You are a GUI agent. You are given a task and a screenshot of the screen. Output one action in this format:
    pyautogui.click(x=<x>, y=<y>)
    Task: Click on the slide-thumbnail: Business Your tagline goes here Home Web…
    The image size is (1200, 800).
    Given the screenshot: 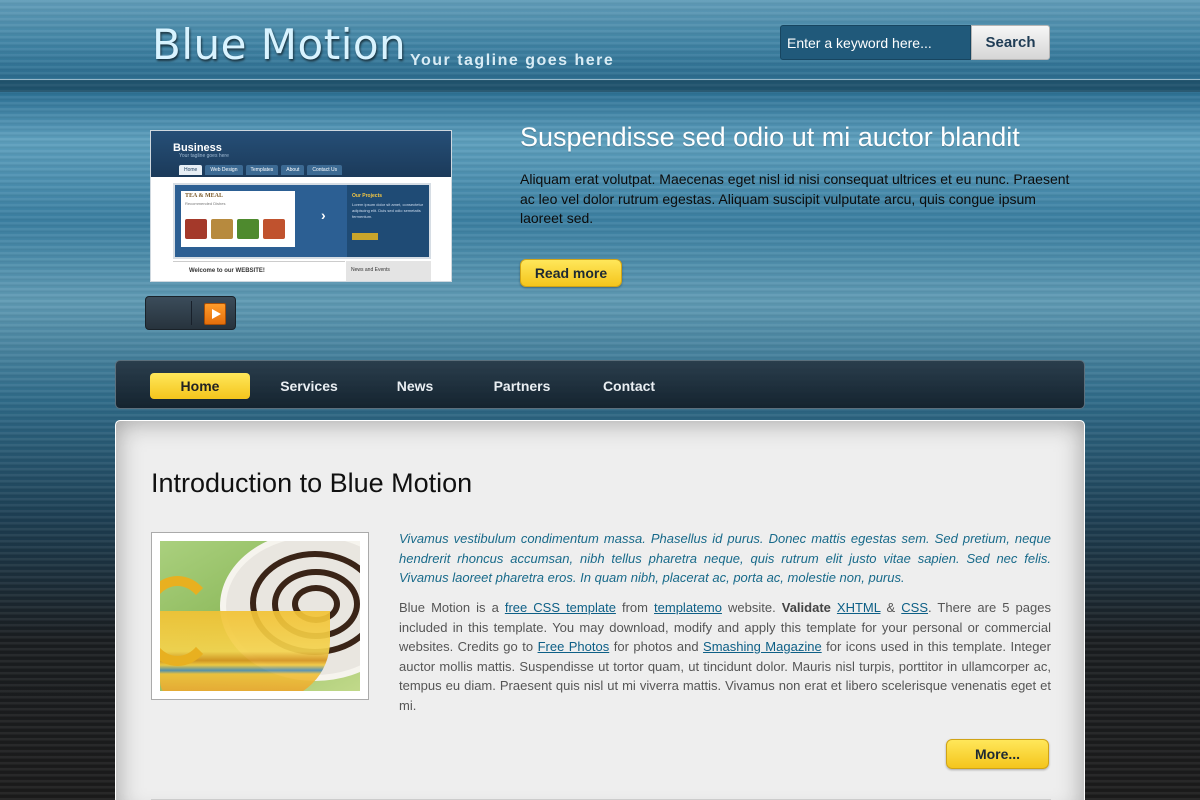 What is the action you would take?
    pyautogui.click(x=301, y=206)
    